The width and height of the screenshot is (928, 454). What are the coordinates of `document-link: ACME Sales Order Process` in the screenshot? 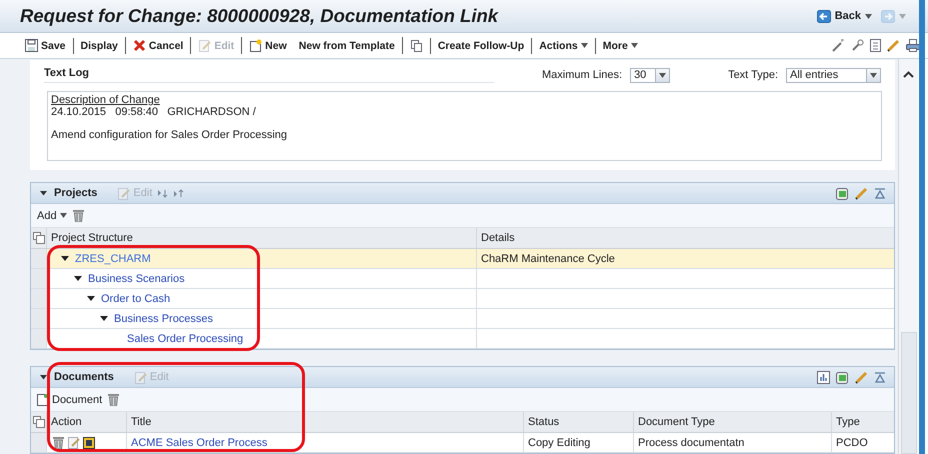 It's located at (199, 442).